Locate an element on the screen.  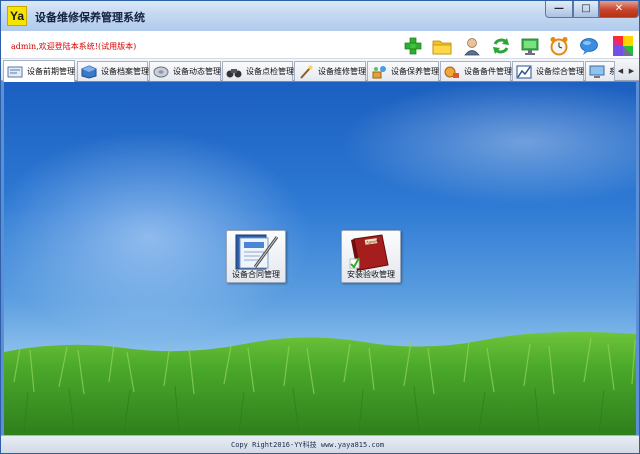
tab-equipment-archive: 设备档案管理 is located at coordinates (113, 71).